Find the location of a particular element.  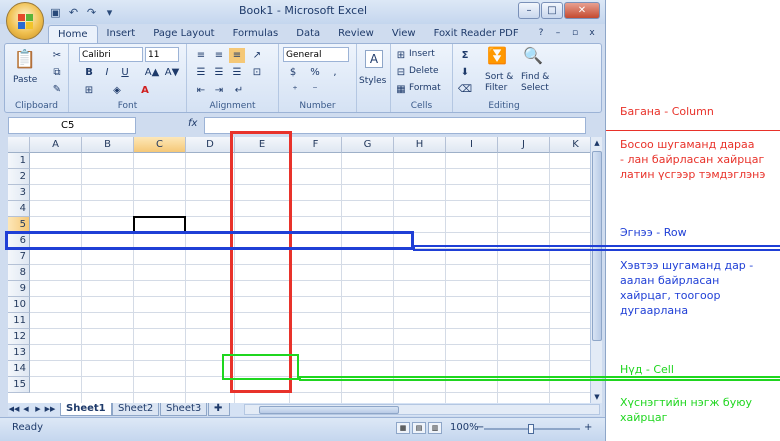

orientation-icon: ↗ is located at coordinates (257, 55).